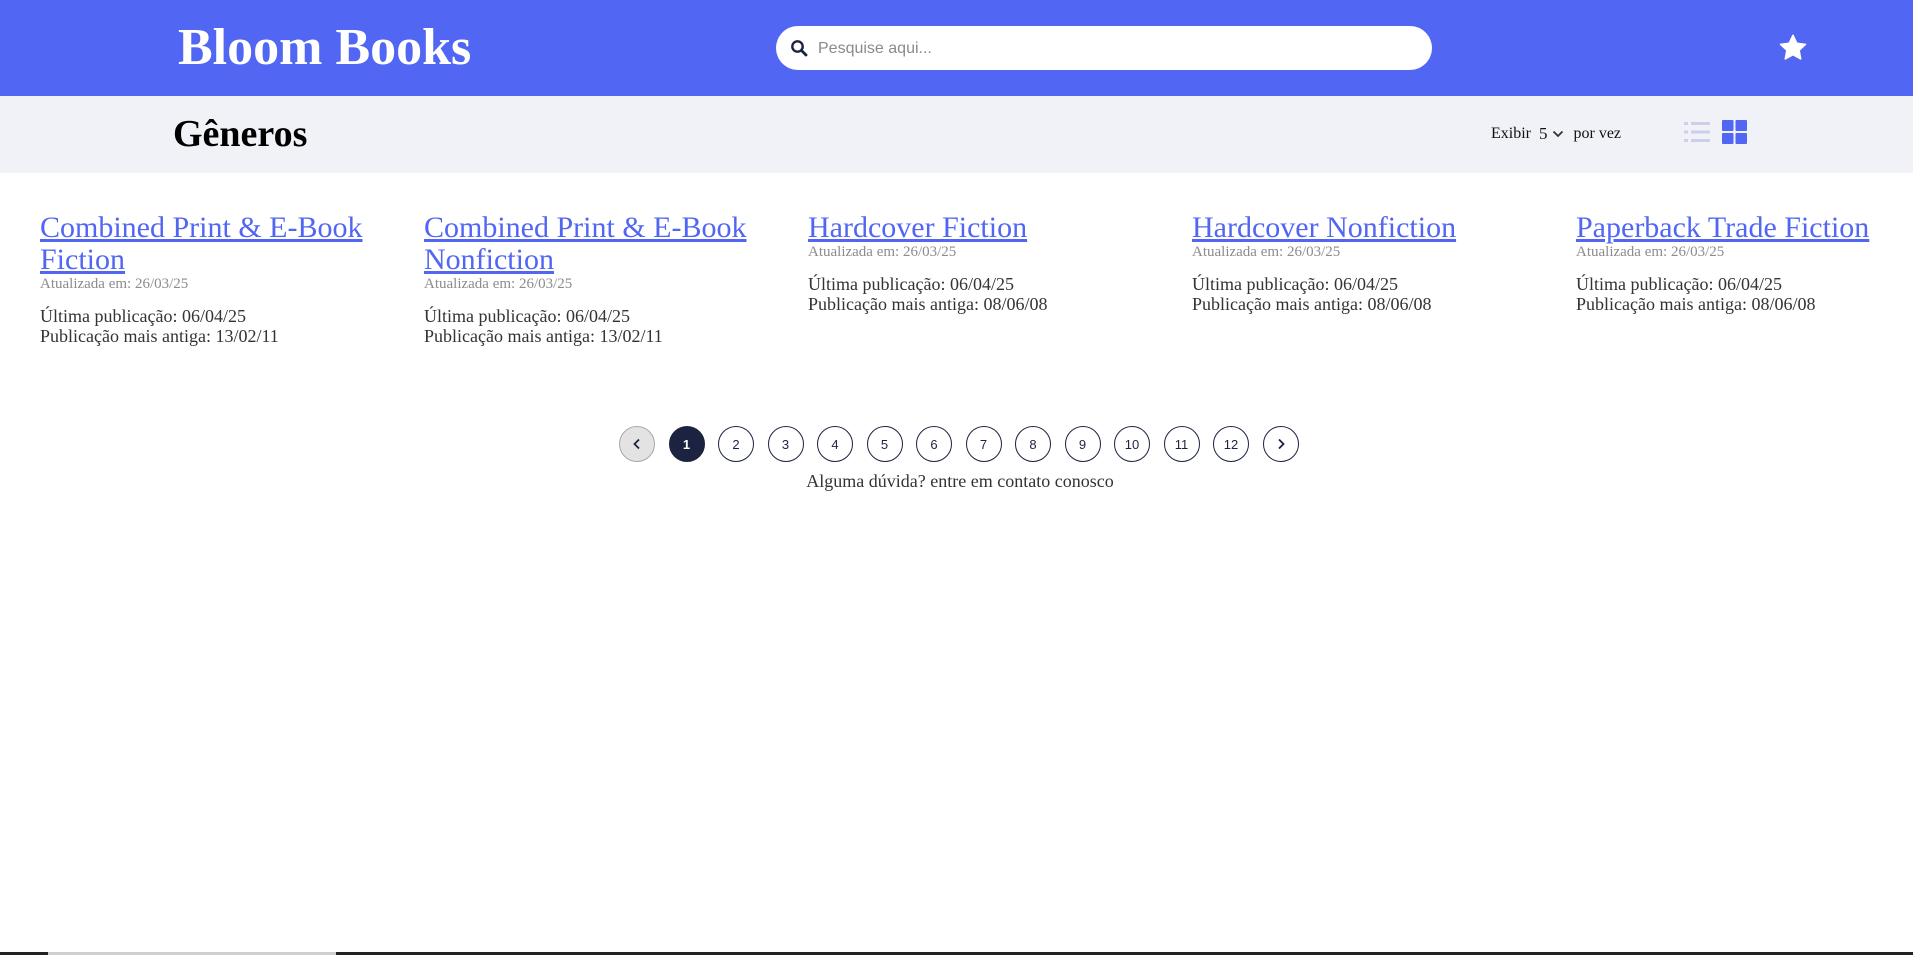 The width and height of the screenshot is (1913, 955). Describe the element at coordinates (1597, 133) in the screenshot. I see `per-page-suffix: por vez` at that location.